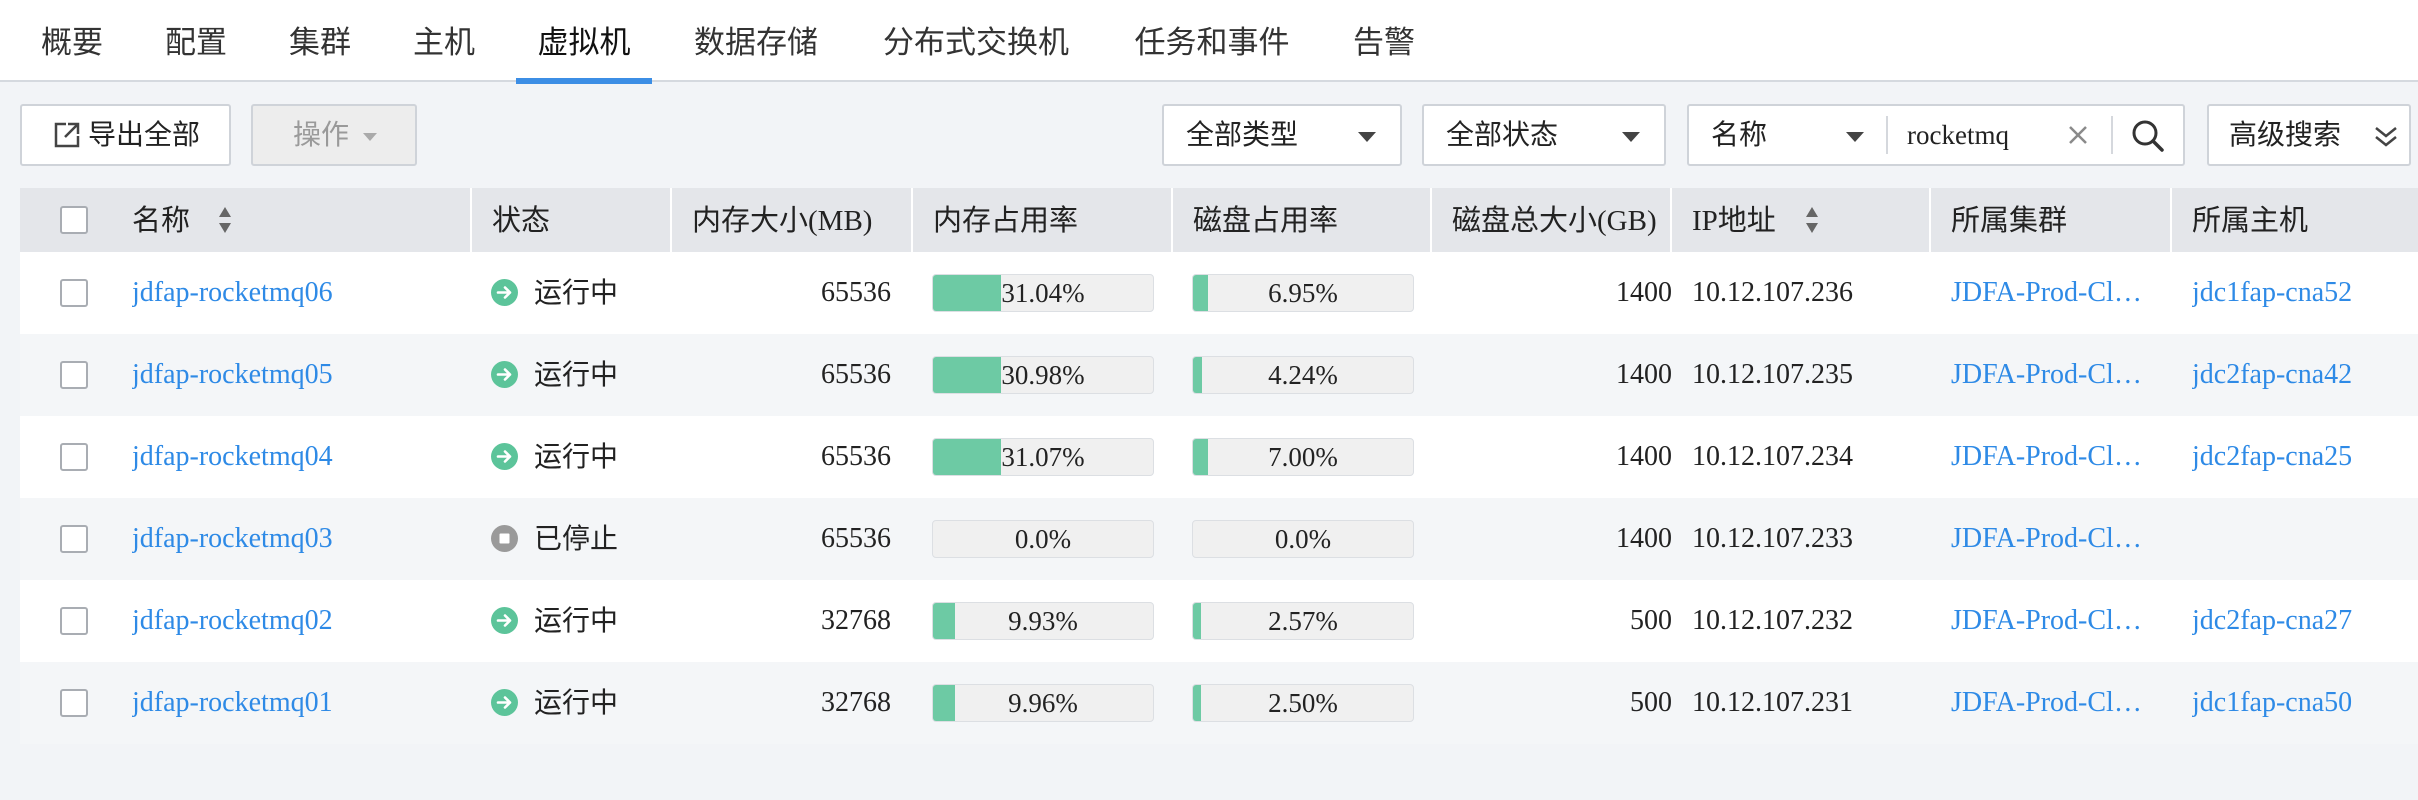  I want to click on status-filter-select: 全部状态, so click(1544, 135).